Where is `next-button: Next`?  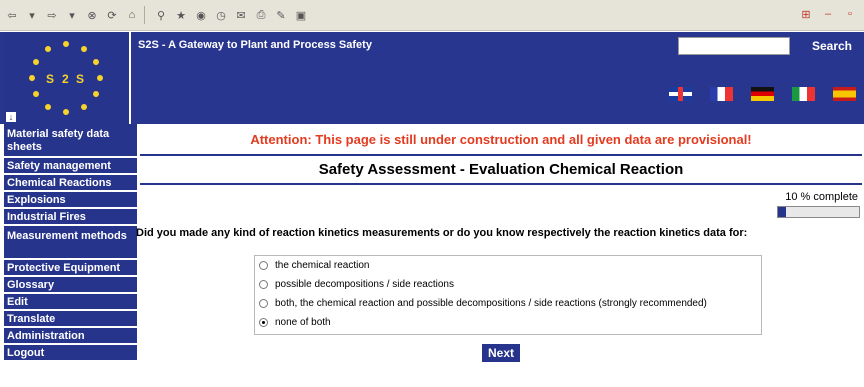
next-button: Next is located at coordinates (501, 353).